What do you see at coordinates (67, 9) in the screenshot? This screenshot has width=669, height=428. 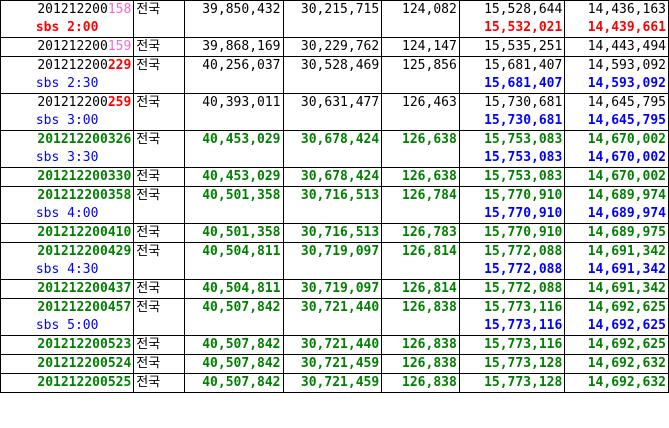 I see `cell-timestamp-id: 201212200158` at bounding box center [67, 9].